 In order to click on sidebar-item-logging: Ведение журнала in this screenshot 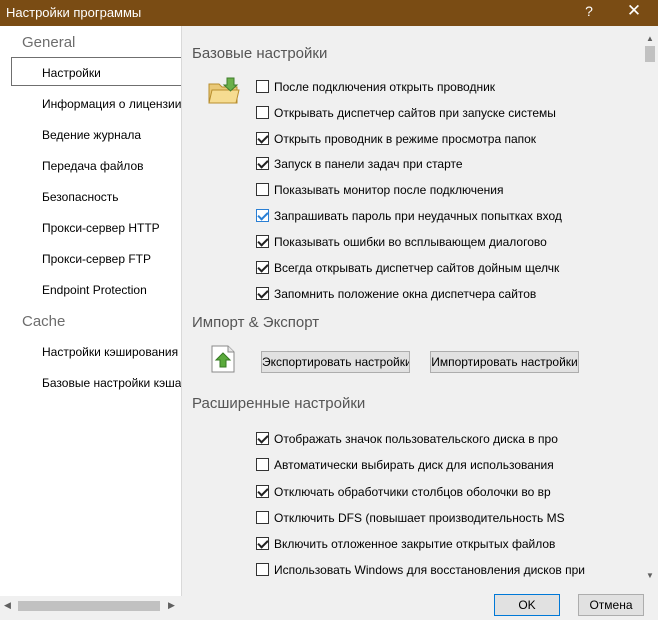, I will do `click(91, 135)`.